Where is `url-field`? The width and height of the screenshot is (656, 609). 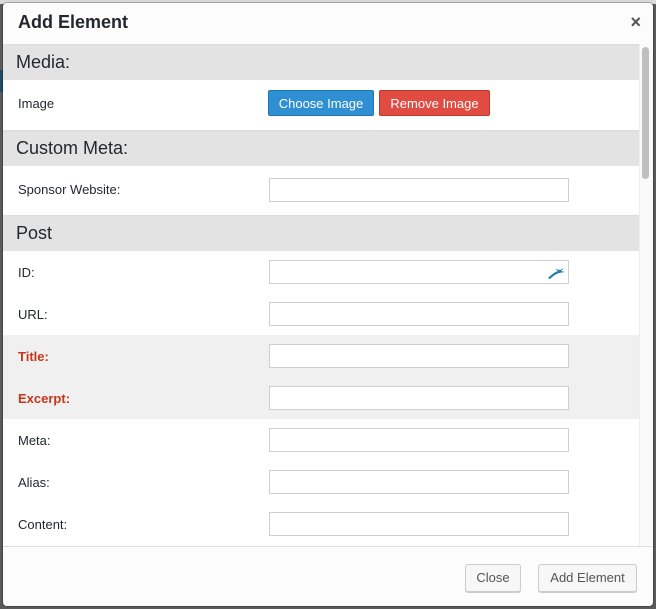 url-field is located at coordinates (419, 314).